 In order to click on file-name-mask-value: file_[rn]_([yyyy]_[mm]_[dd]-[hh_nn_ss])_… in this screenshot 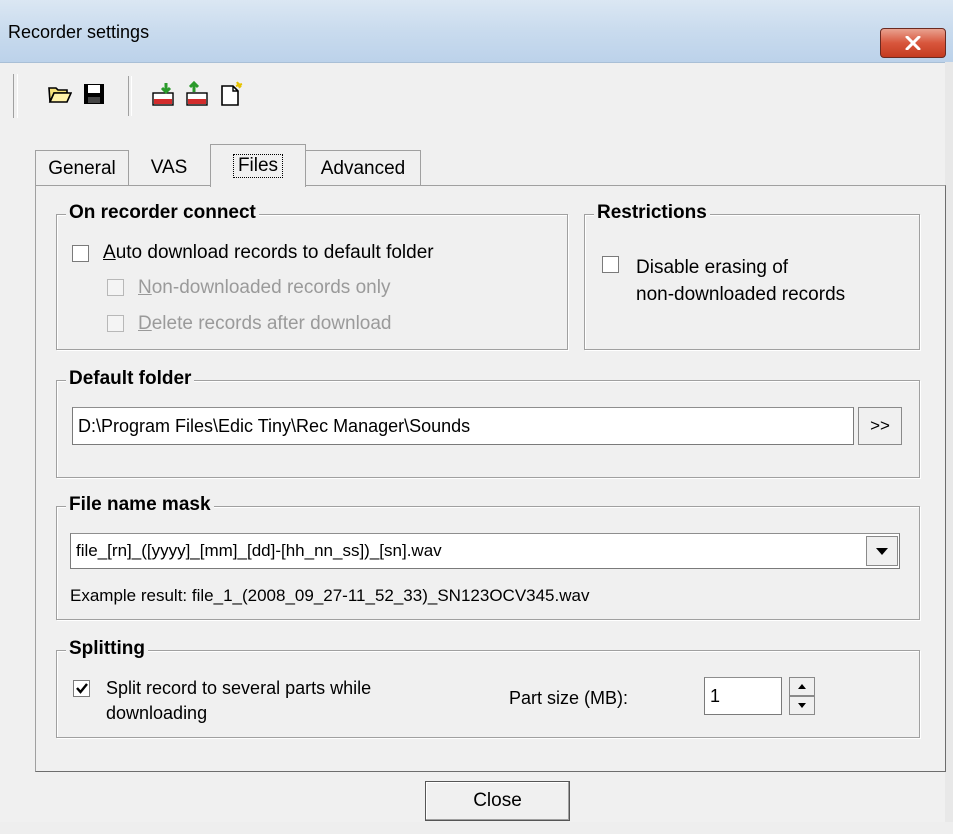, I will do `click(259, 550)`.